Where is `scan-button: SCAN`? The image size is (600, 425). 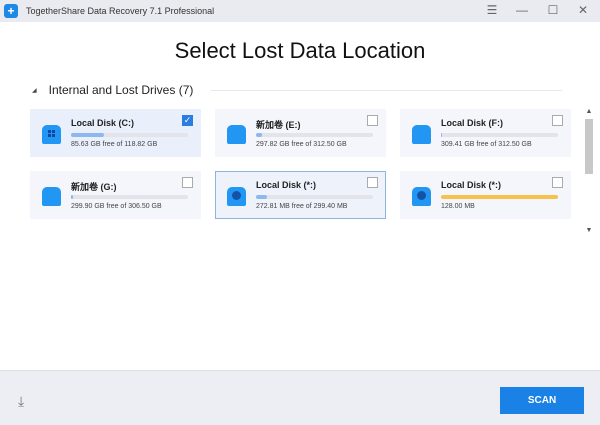
scan-button: SCAN is located at coordinates (542, 400).